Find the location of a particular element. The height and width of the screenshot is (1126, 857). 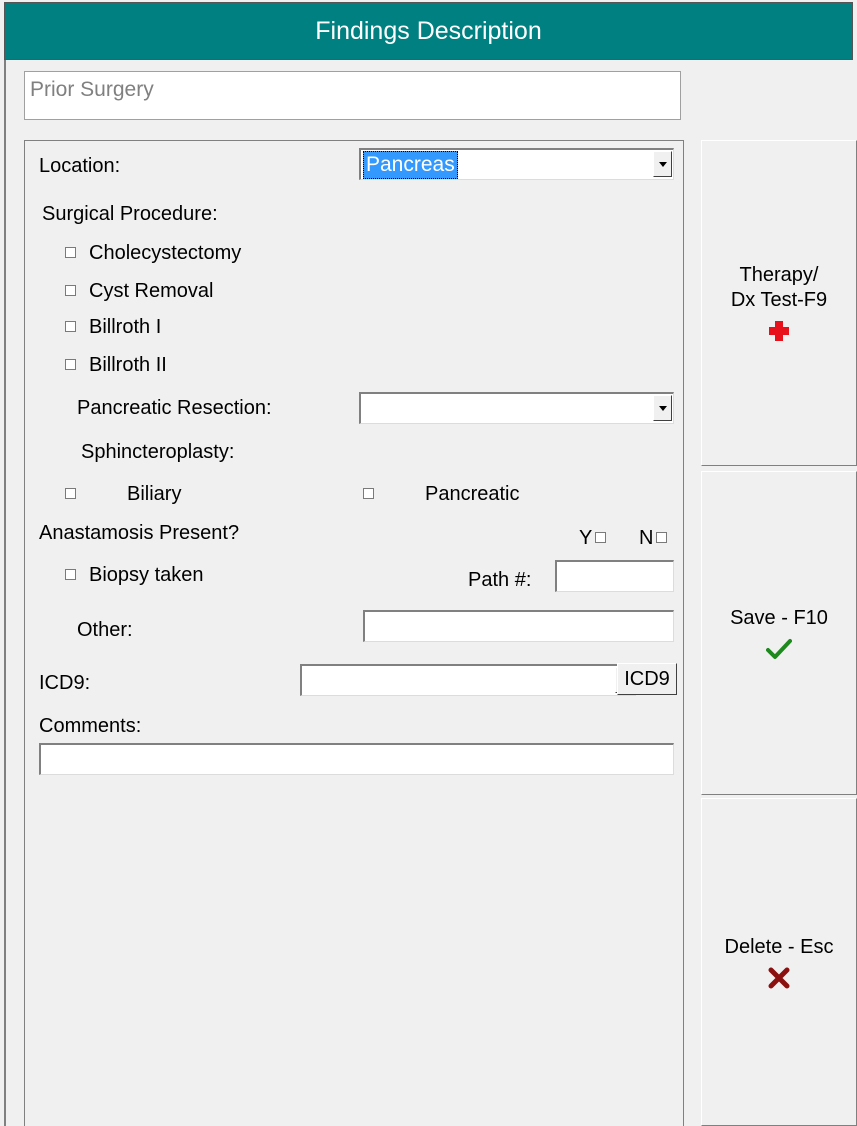

icd9-dropdown is located at coordinates (468, 680).